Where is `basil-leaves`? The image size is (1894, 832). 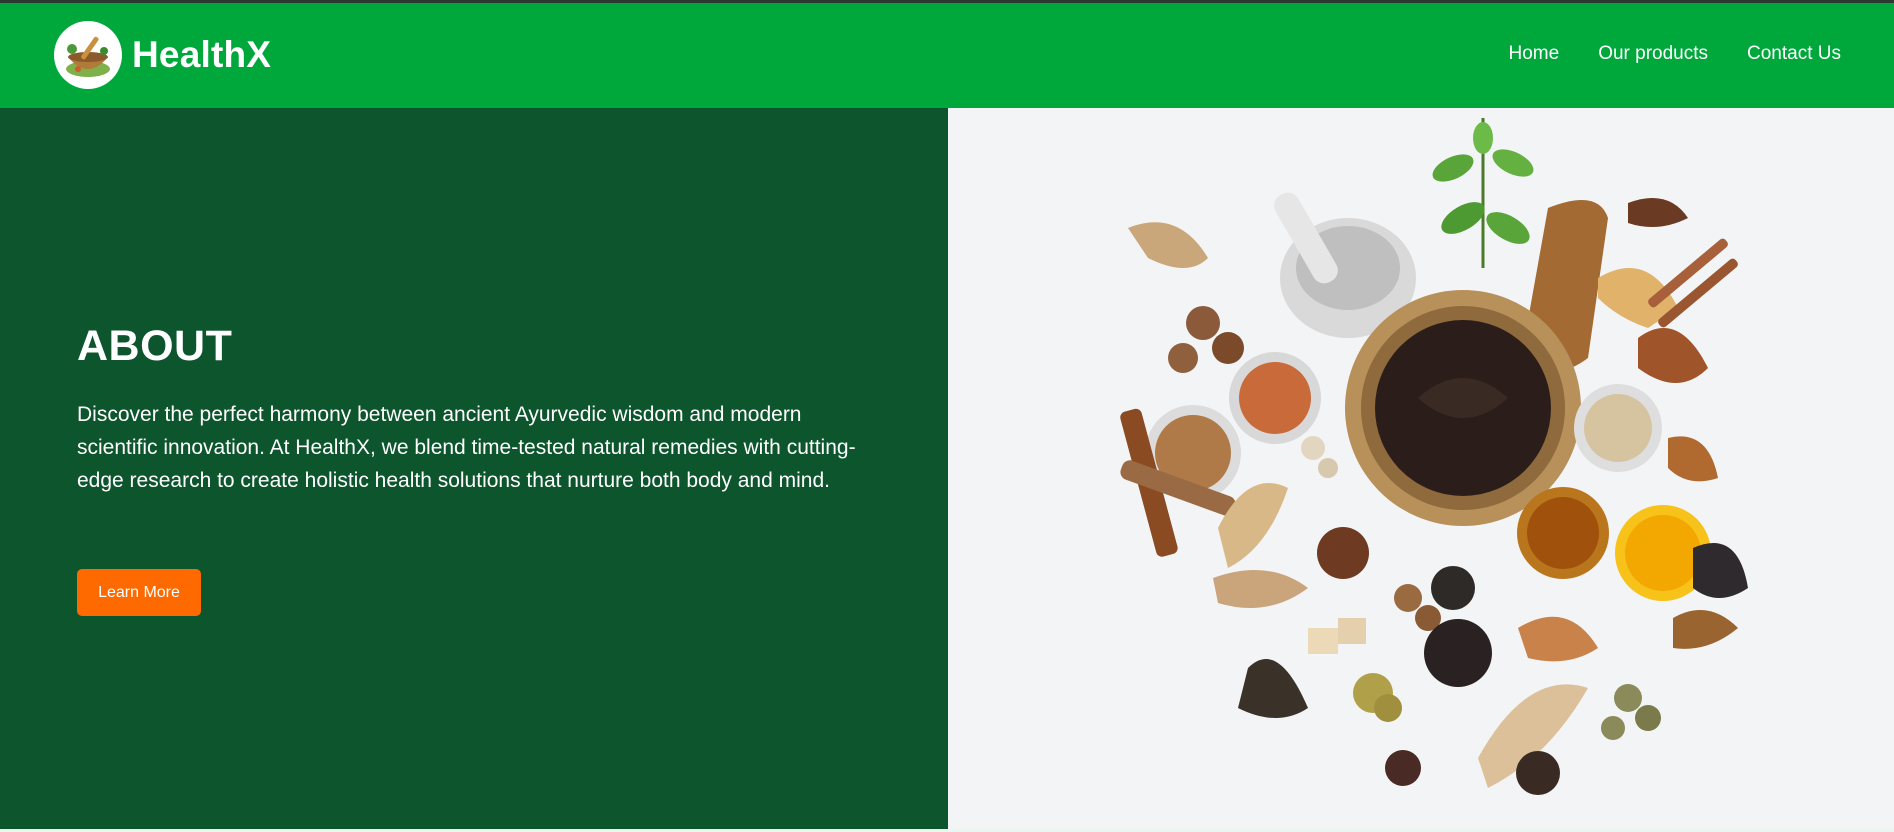
basil-leaves is located at coordinates (1483, 193).